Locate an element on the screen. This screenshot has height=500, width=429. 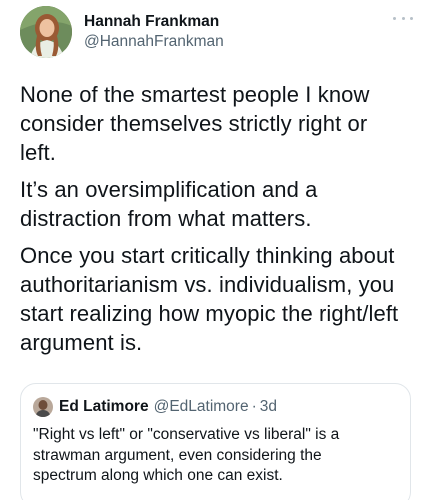
quoted-author-display-name: Ed Latimore is located at coordinates (104, 406).